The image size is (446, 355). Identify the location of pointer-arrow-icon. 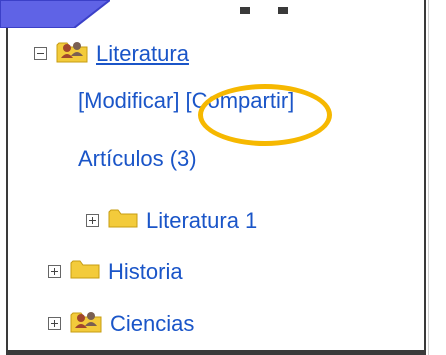
(55, 14).